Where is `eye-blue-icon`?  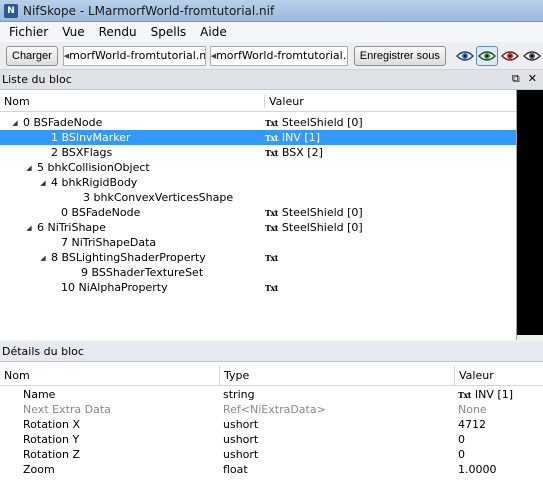 eye-blue-icon is located at coordinates (465, 56).